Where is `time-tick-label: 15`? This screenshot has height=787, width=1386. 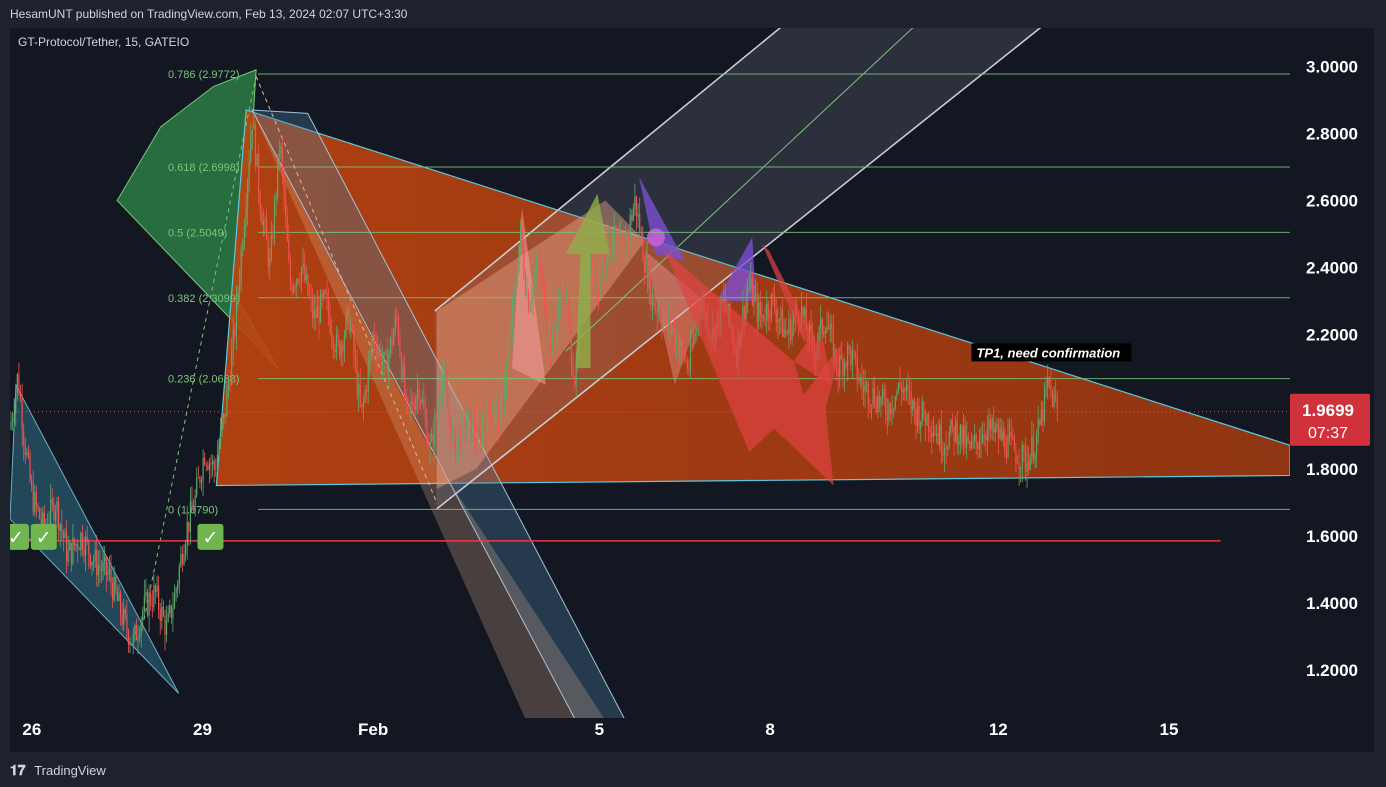
time-tick-label: 15 is located at coordinates (1168, 729).